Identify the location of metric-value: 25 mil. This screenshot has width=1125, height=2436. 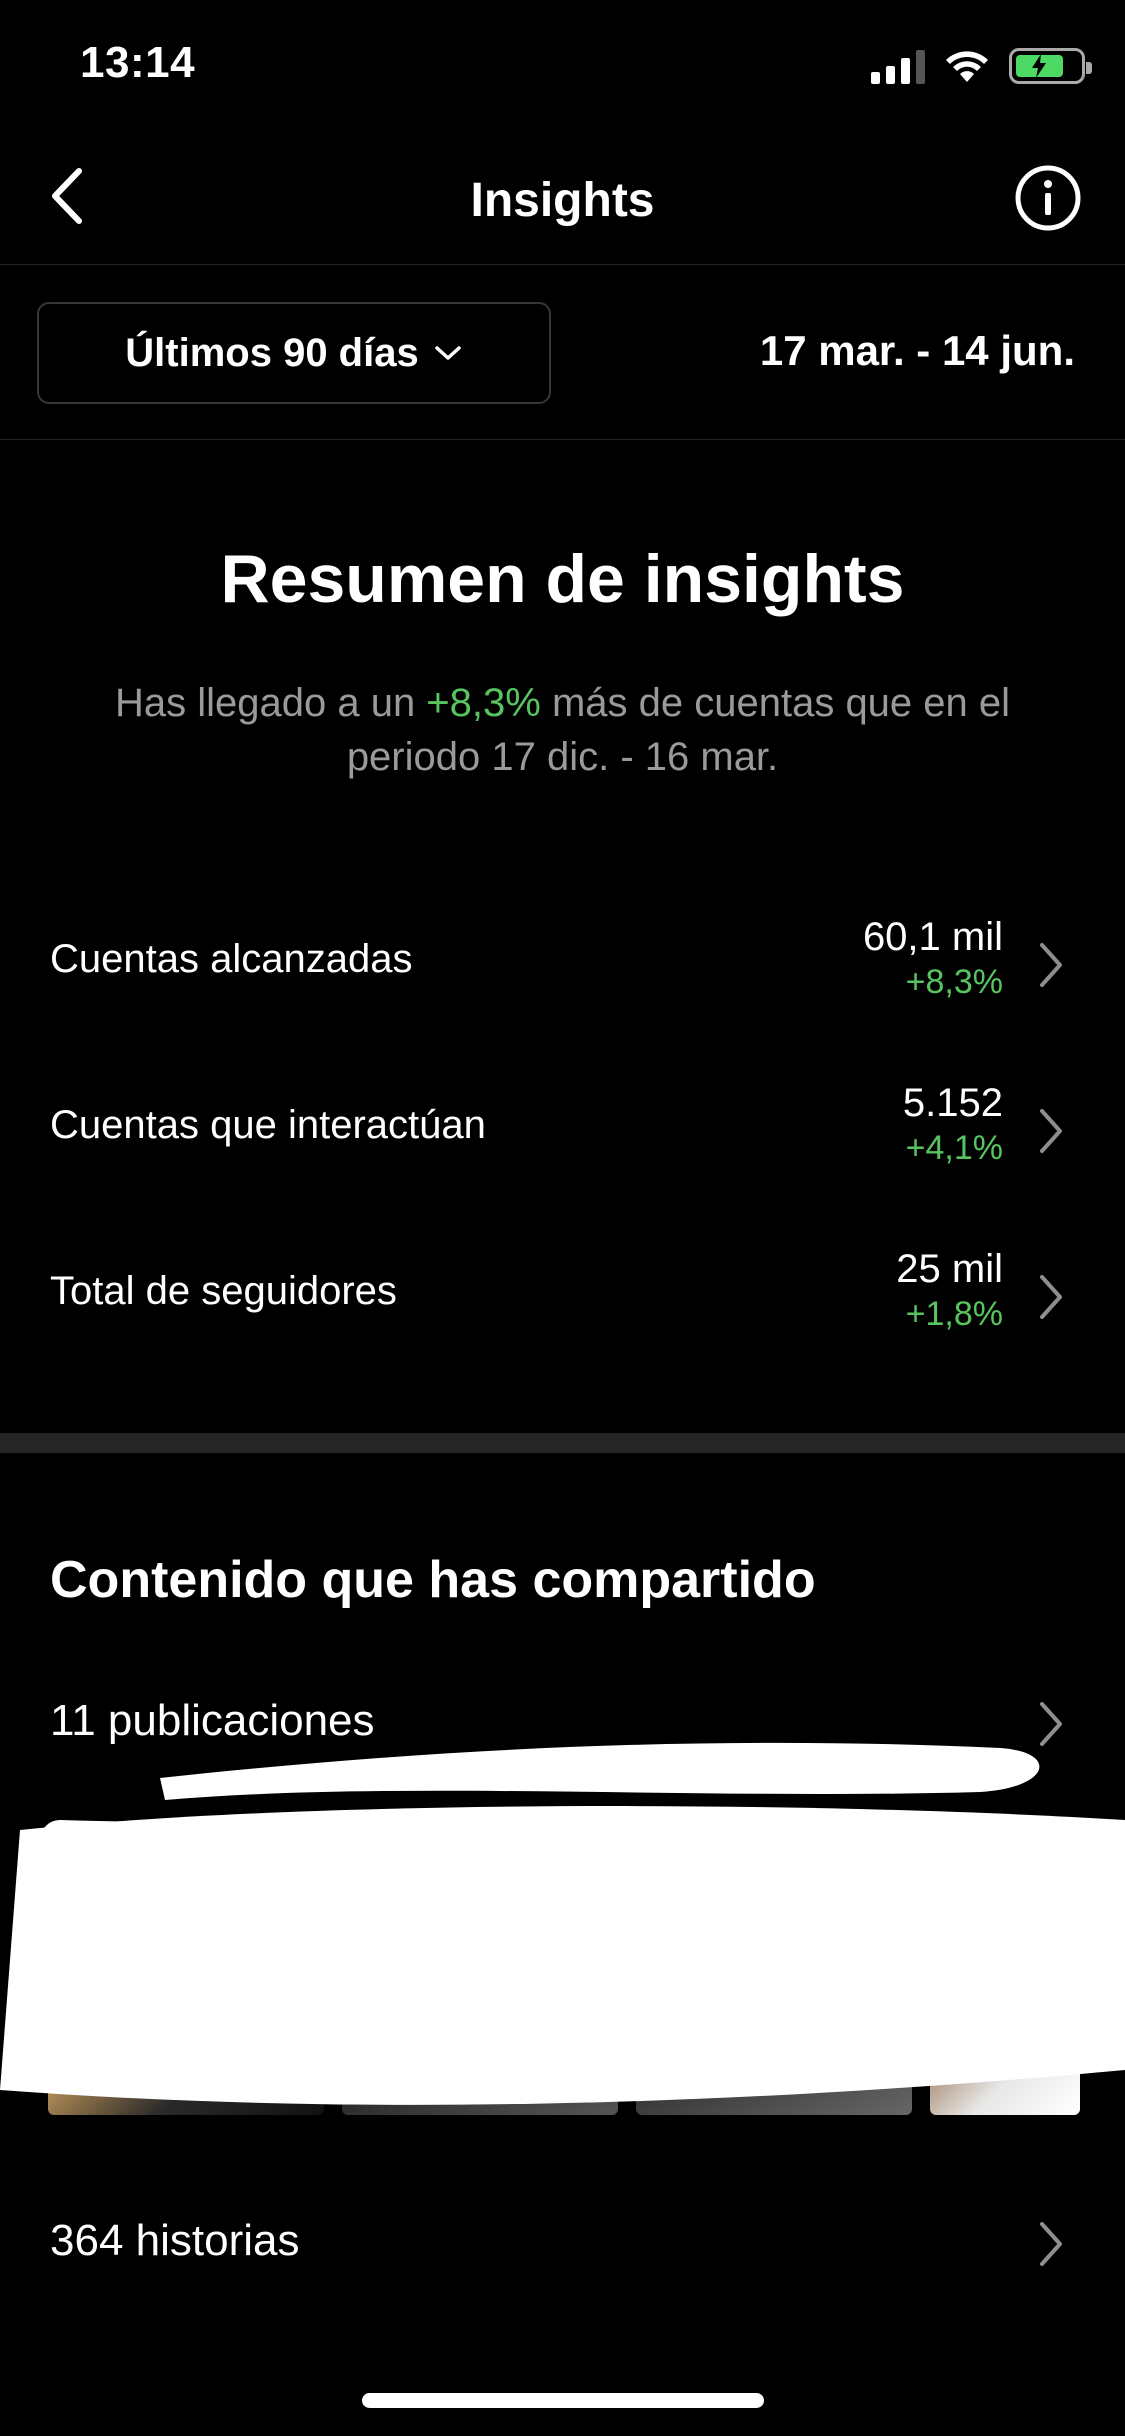
(949, 1269).